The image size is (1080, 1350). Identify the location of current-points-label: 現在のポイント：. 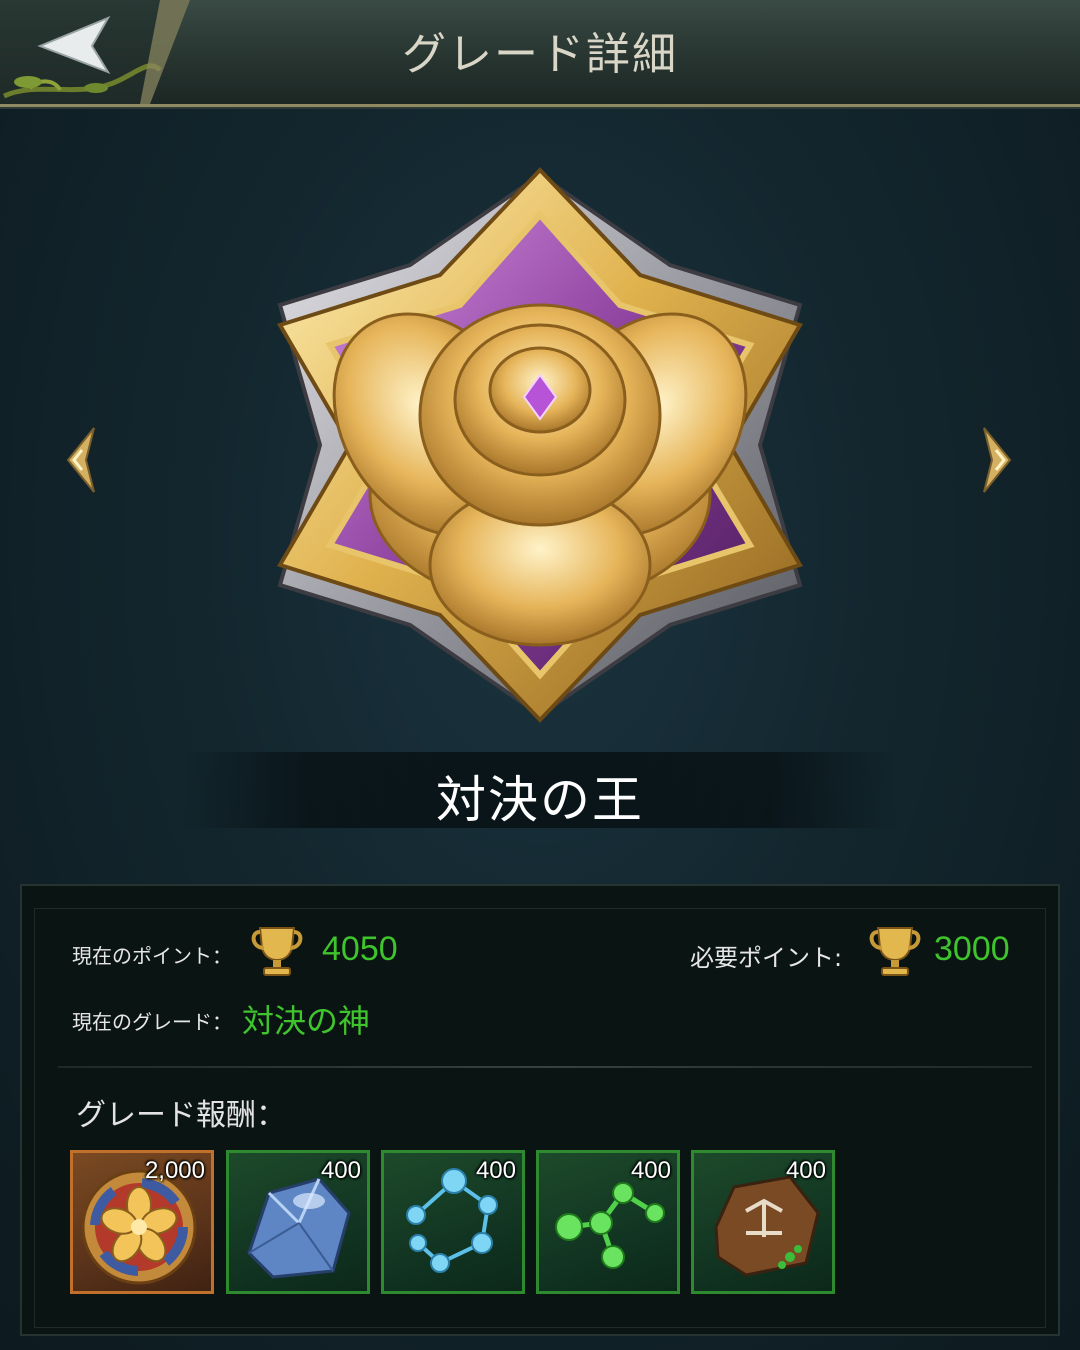
(152, 956).